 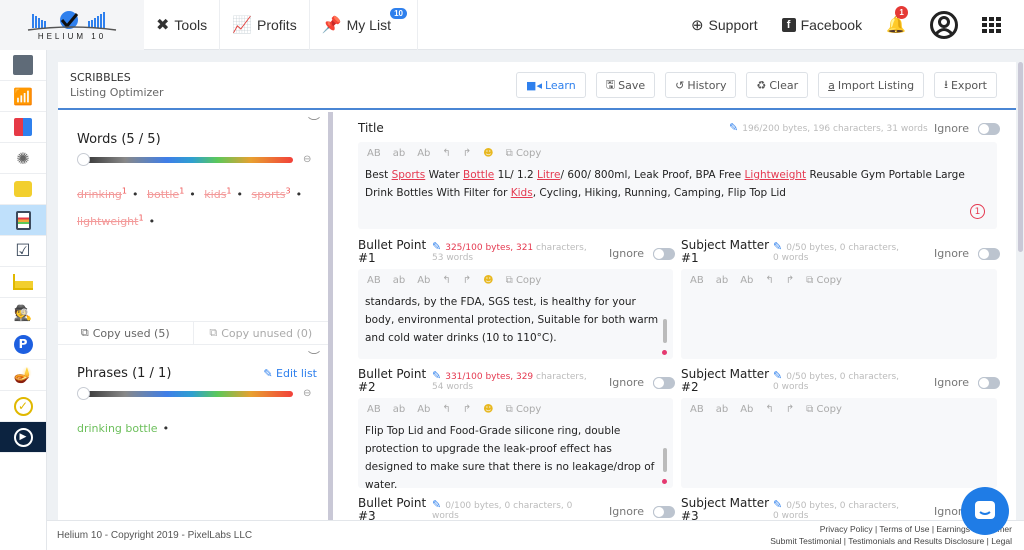 What do you see at coordinates (985, 511) in the screenshot?
I see `chat-widget-button` at bounding box center [985, 511].